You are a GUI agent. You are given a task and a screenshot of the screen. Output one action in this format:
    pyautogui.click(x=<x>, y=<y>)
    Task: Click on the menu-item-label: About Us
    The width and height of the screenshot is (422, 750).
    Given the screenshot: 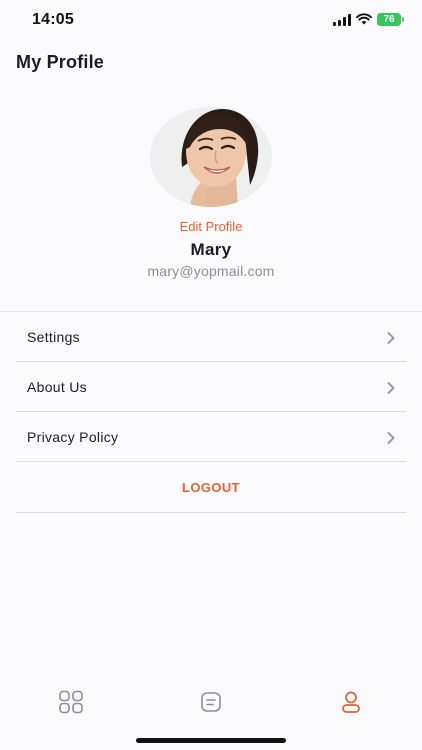 What is the action you would take?
    pyautogui.click(x=57, y=387)
    